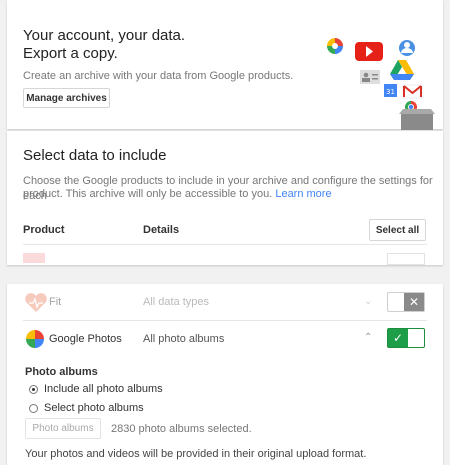 The width and height of the screenshot is (450, 465). What do you see at coordinates (407, 48) in the screenshot?
I see `profile-icon` at bounding box center [407, 48].